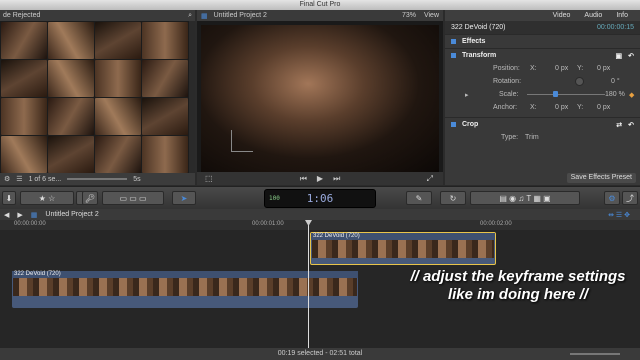 The width and height of the screenshot is (640, 360). Describe the element at coordinates (542, 41) in the screenshot. I see `effects-section: Effects` at that location.